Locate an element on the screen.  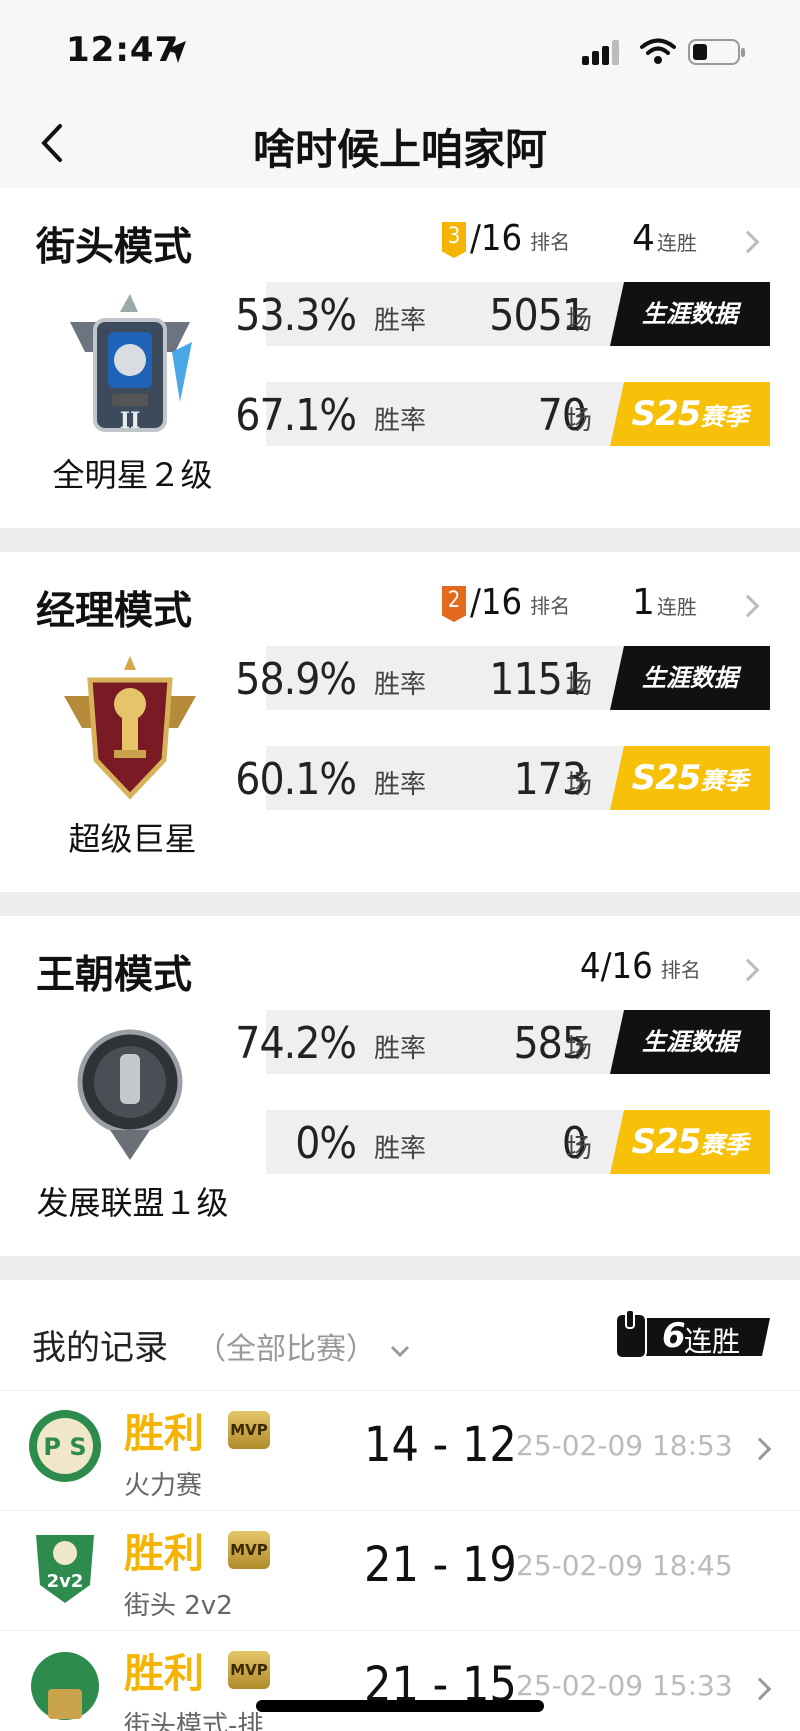
match-score: 14 - 12 is located at coordinates (440, 1445).